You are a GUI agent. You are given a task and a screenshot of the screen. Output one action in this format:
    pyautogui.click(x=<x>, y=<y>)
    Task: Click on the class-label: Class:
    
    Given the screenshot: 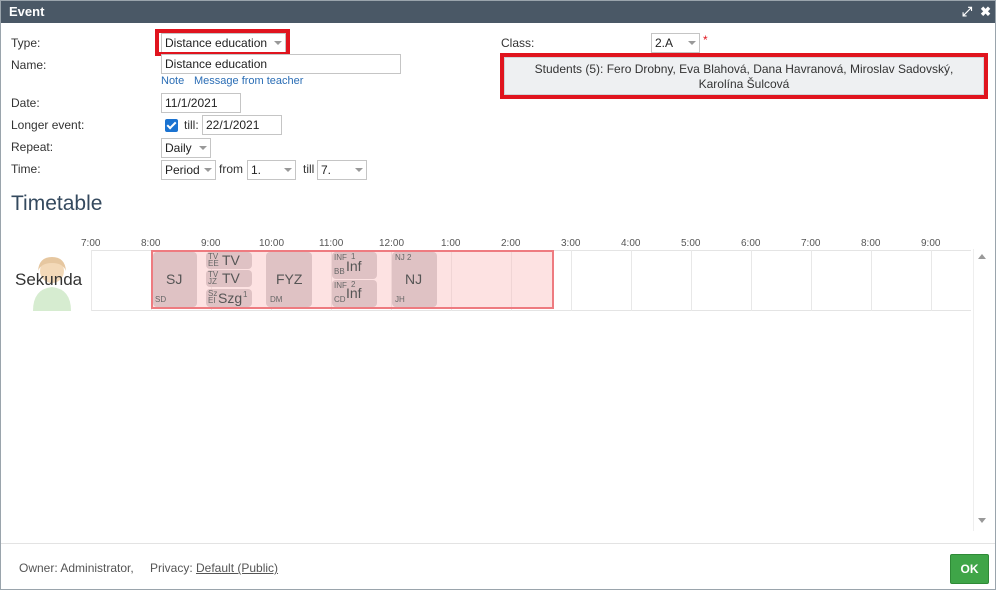 What is the action you would take?
    pyautogui.click(x=518, y=43)
    